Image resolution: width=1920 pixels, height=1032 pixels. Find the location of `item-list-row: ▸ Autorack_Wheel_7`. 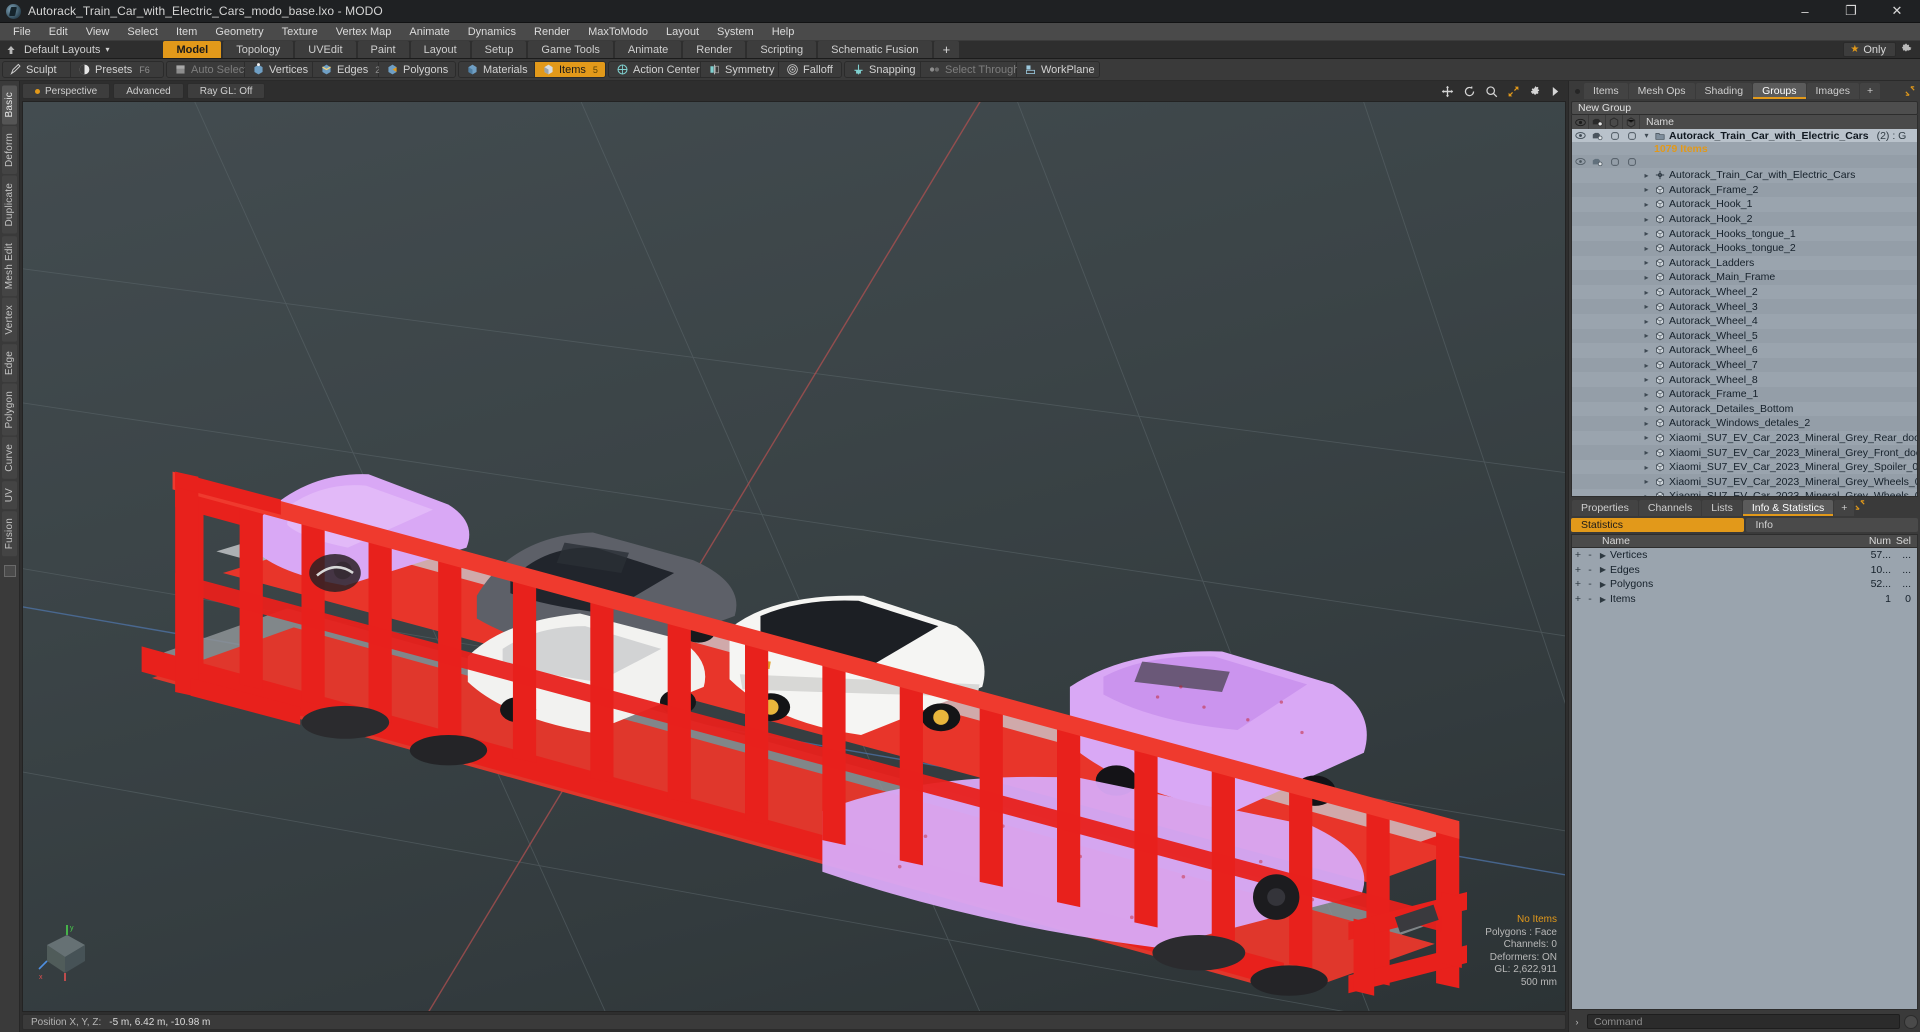

item-list-row: ▸ Autorack_Wheel_7 is located at coordinates (1744, 365).